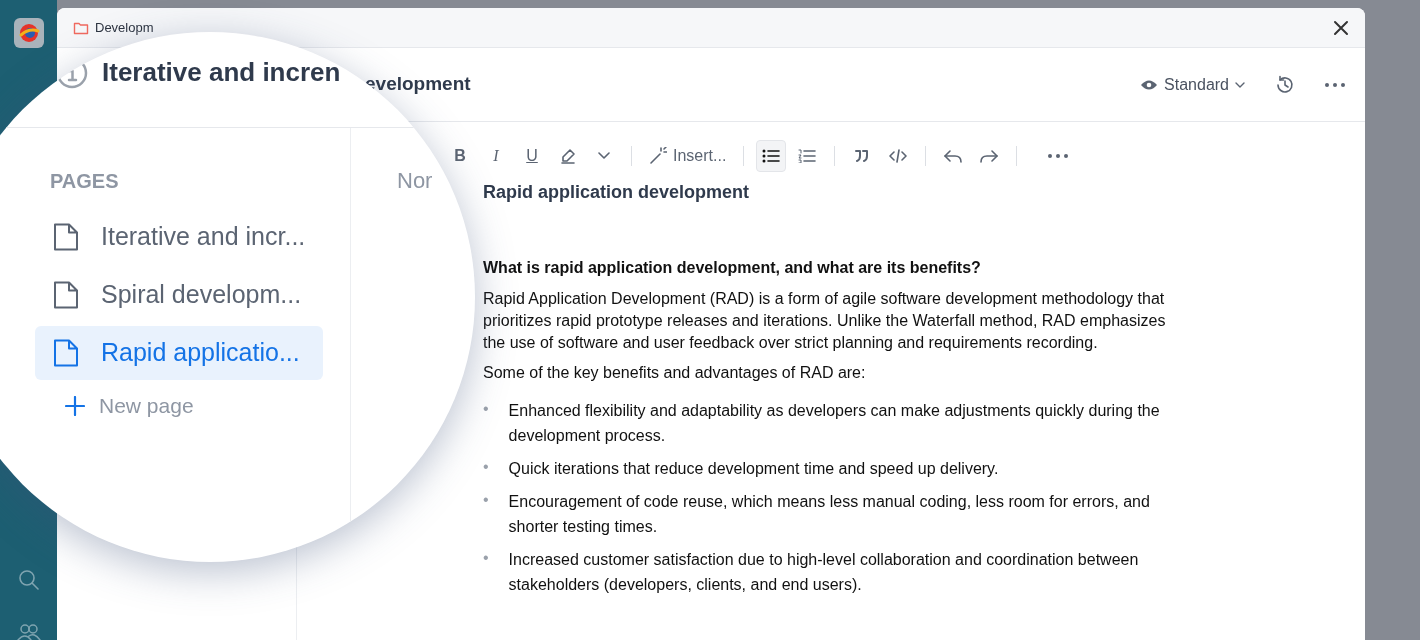  What do you see at coordinates (496, 156) in the screenshot?
I see `italic-button: I` at bounding box center [496, 156].